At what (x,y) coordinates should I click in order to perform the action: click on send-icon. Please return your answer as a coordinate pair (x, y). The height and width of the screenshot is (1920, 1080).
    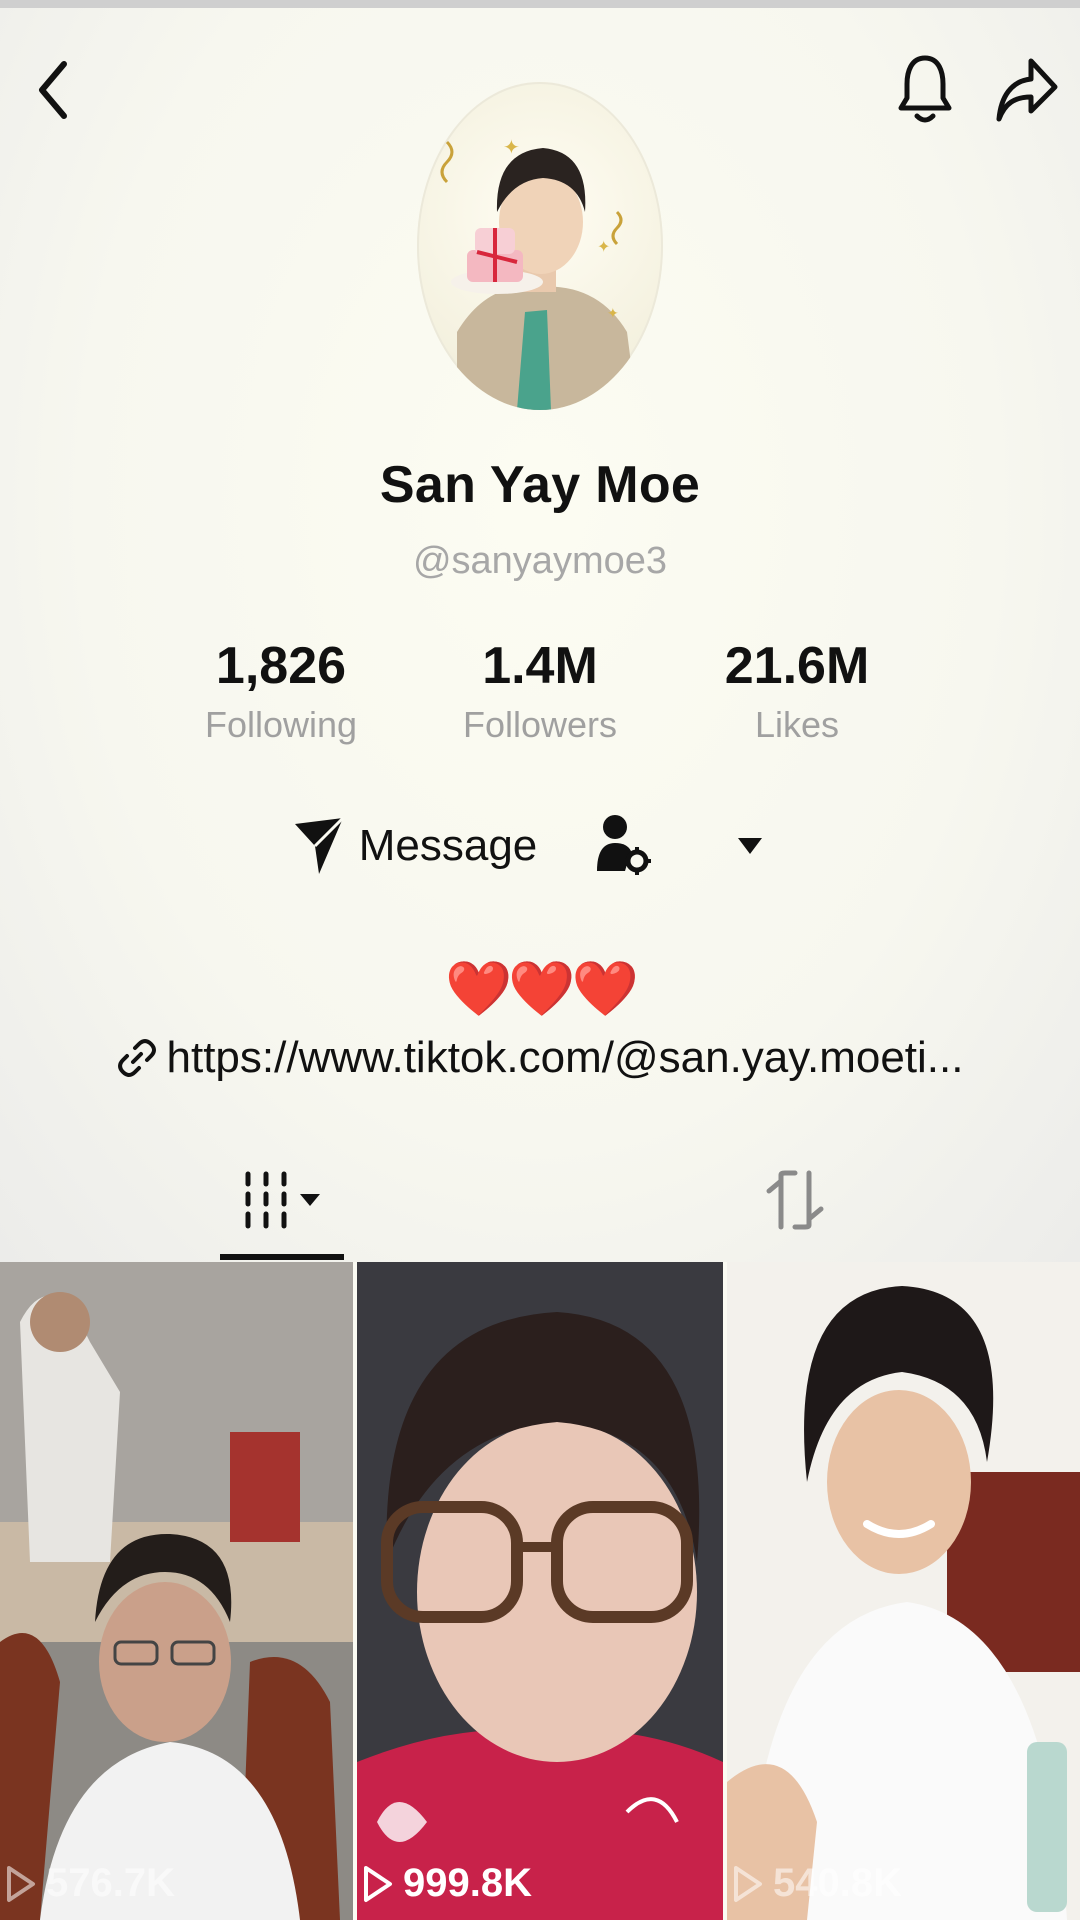
    Looking at the image, I should click on (319, 845).